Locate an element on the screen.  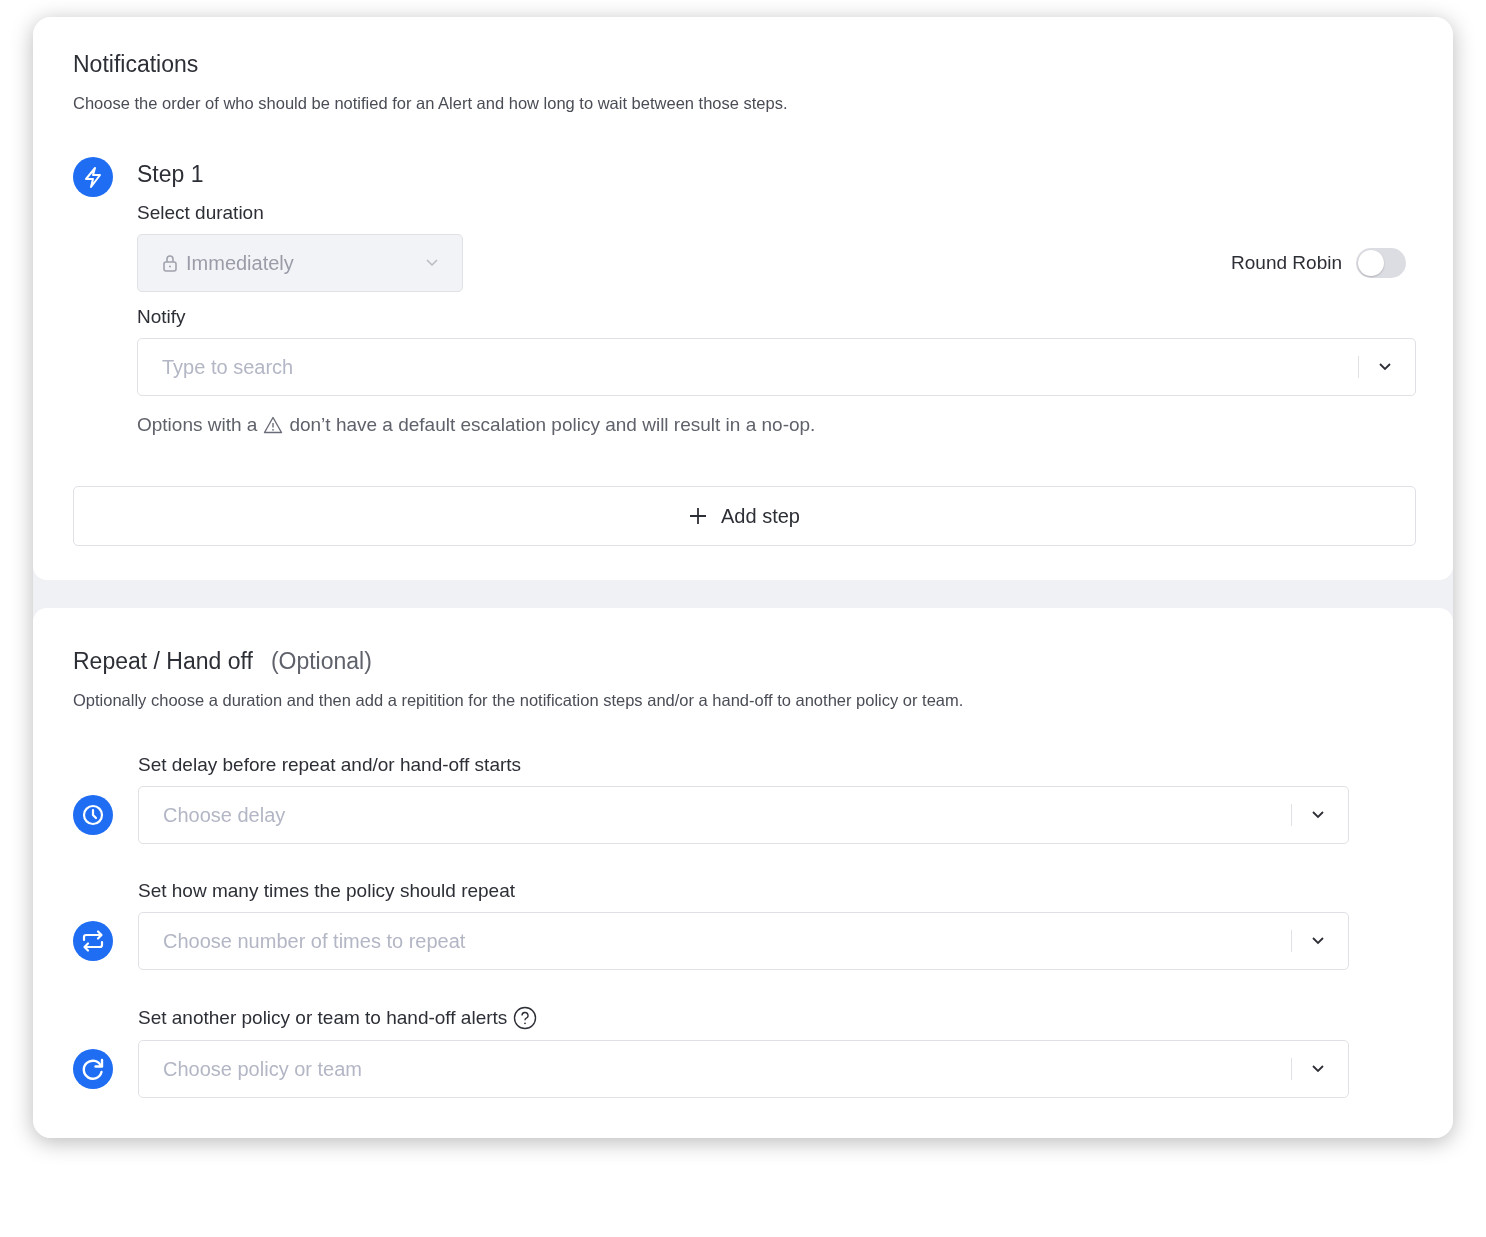
section-description: Optionally choose a duration and then add a repitition for the notification steps and/or a hand-off to another policy or team. is located at coordinates (519, 700).